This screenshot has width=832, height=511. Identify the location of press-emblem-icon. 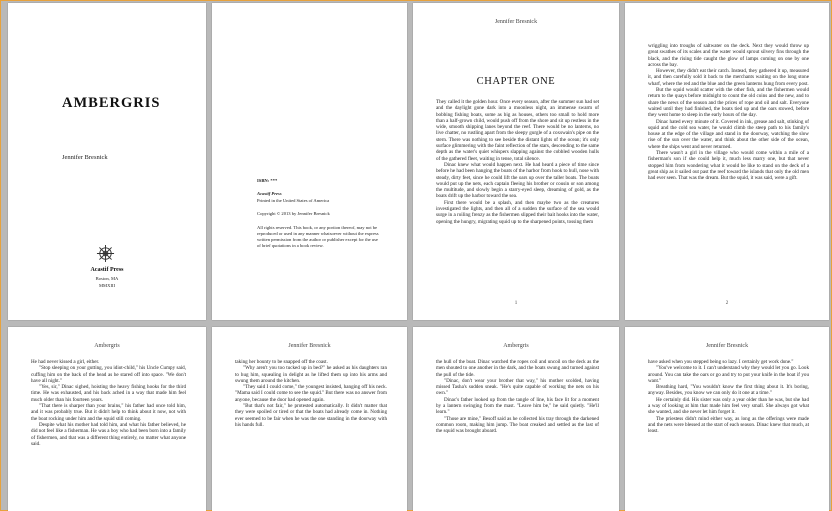
(105, 253).